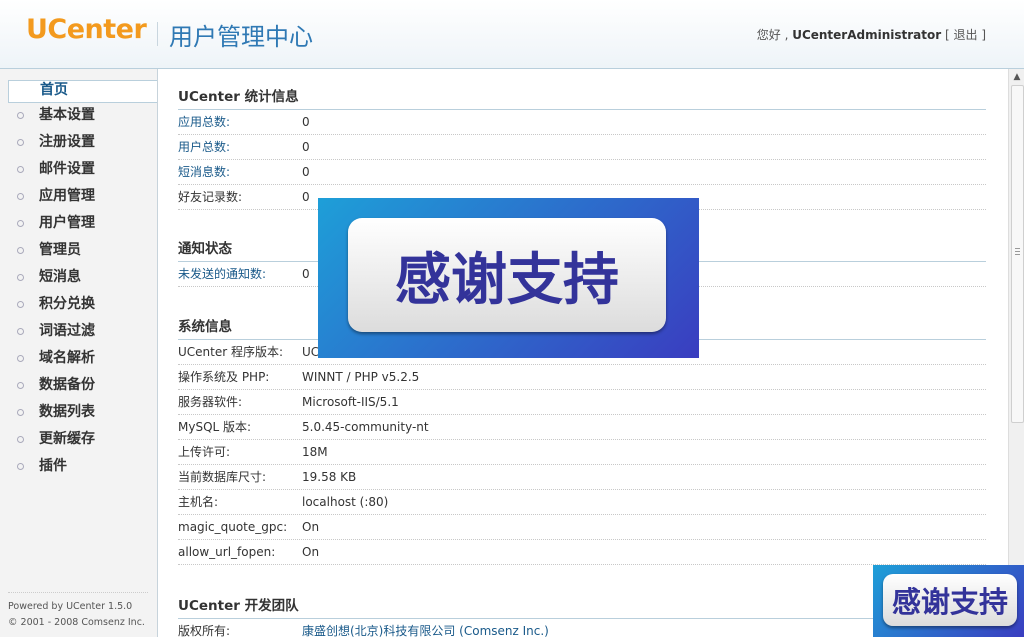 The image size is (1024, 637). I want to click on sidebar-item-basic-settings: 基本设置, so click(82, 116).